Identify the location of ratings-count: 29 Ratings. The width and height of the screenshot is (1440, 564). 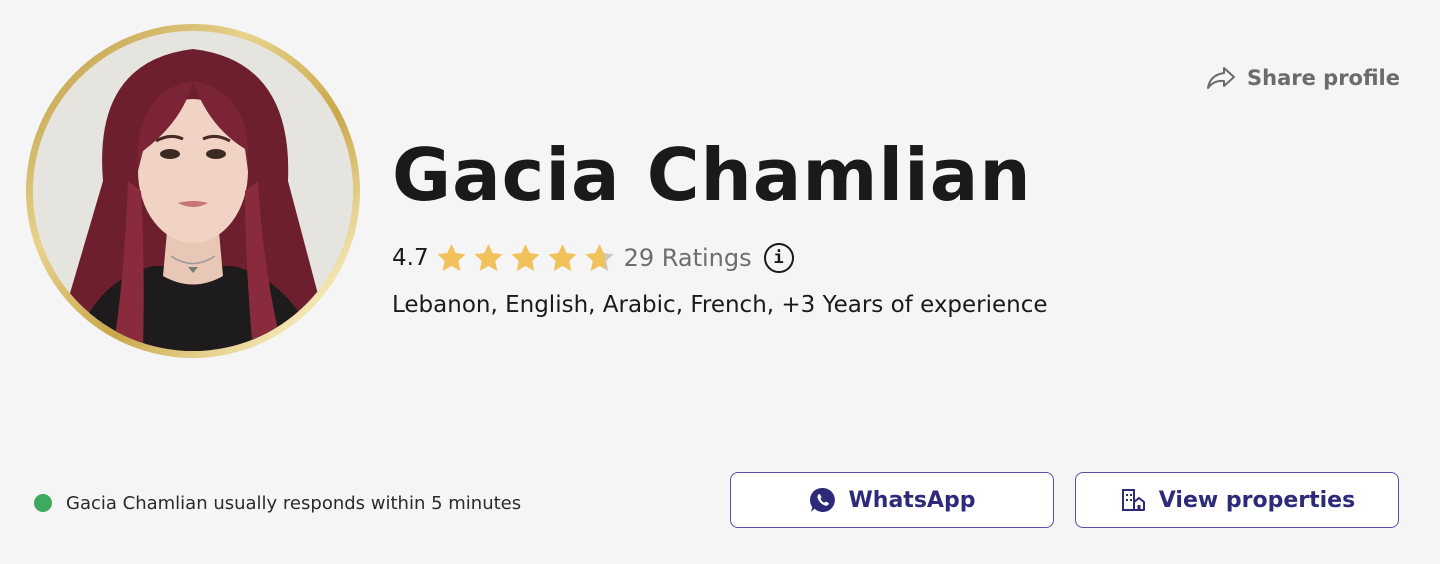
(687, 258).